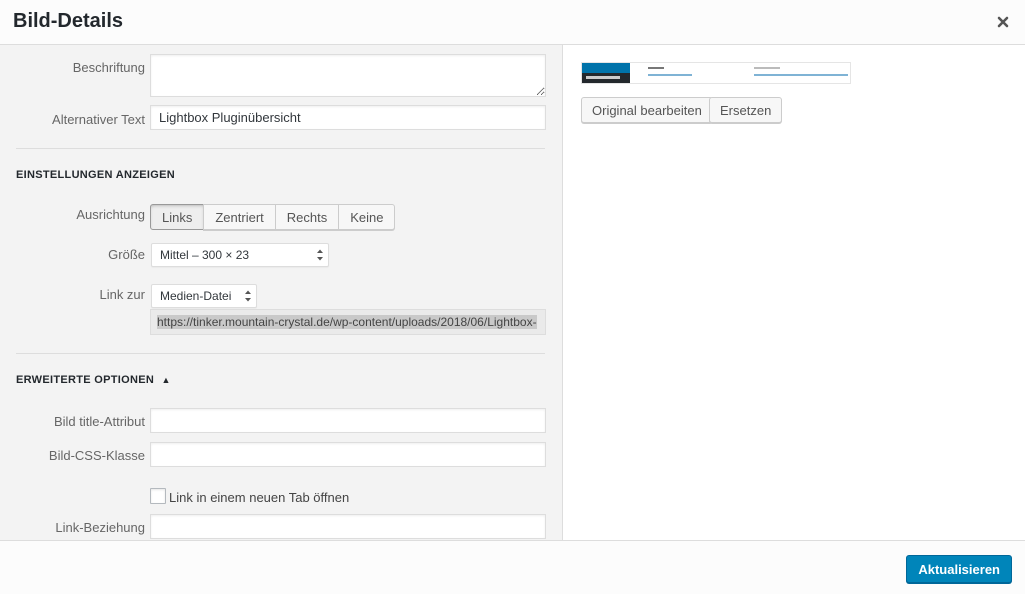  I want to click on link-to-select-value: Medien-Datei, so click(196, 296).